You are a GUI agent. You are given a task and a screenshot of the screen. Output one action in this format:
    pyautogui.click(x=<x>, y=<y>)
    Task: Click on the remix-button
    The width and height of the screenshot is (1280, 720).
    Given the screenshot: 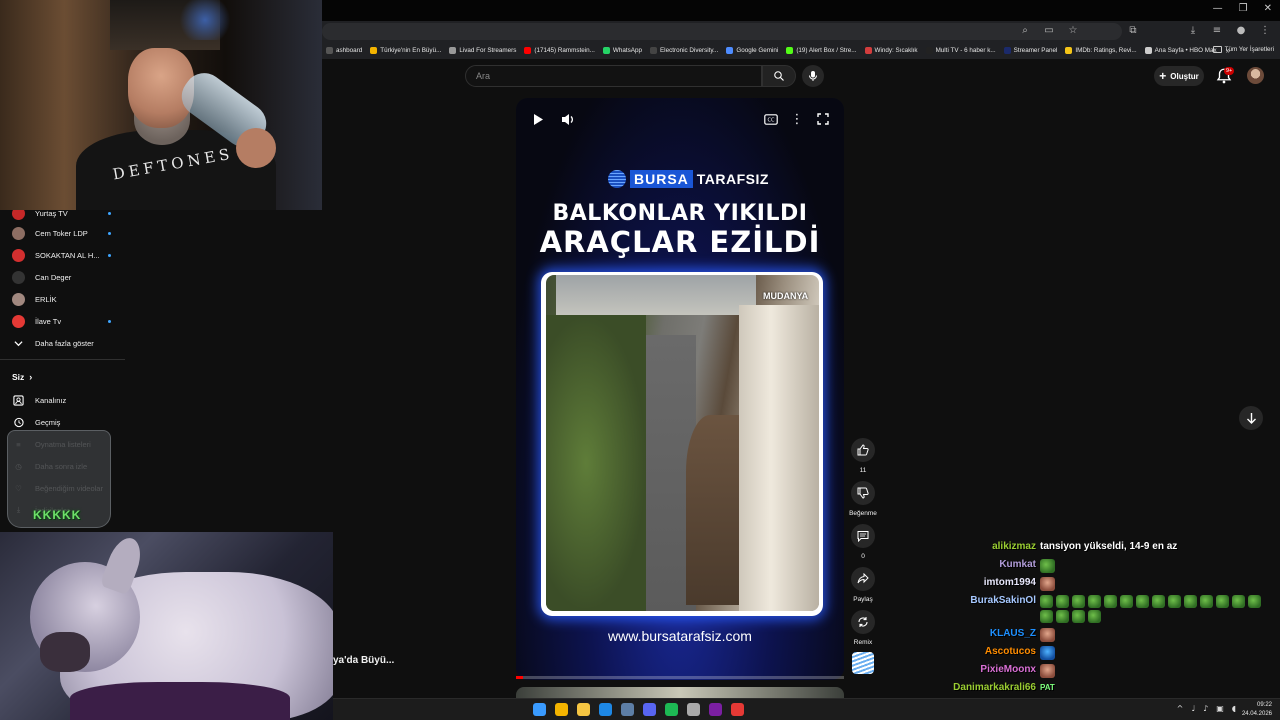 What is the action you would take?
    pyautogui.click(x=863, y=622)
    